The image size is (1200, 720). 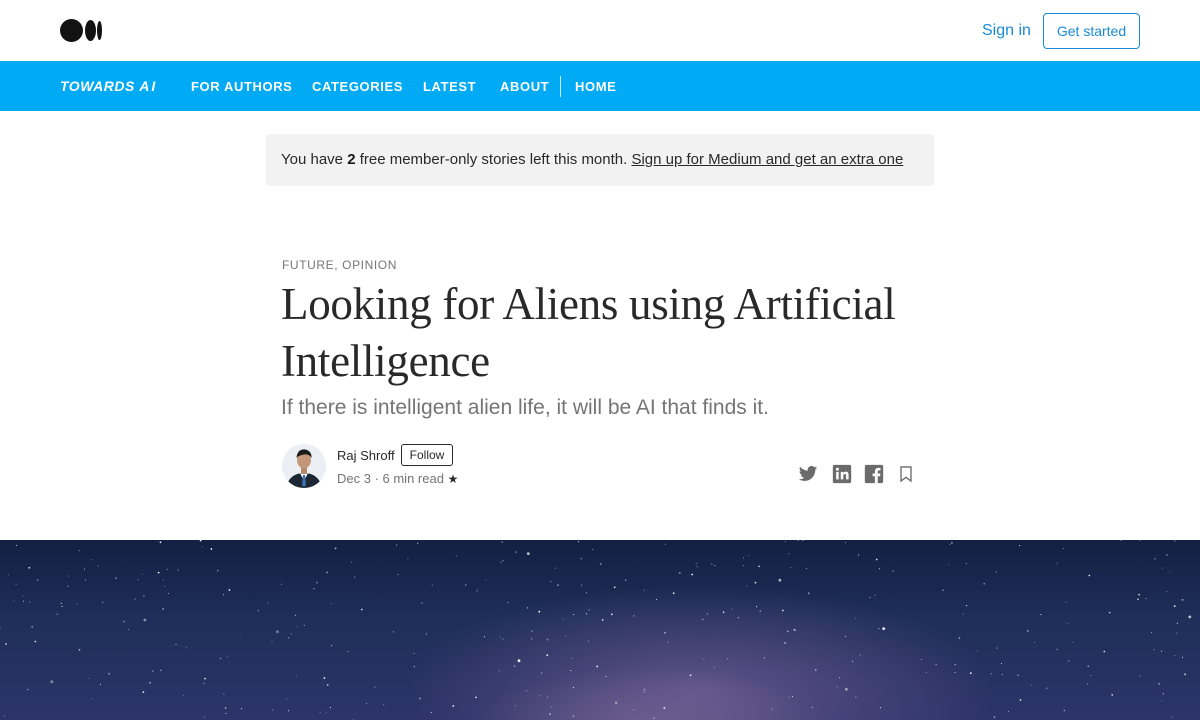 What do you see at coordinates (453, 479) in the screenshot?
I see `member-star-icon: ★` at bounding box center [453, 479].